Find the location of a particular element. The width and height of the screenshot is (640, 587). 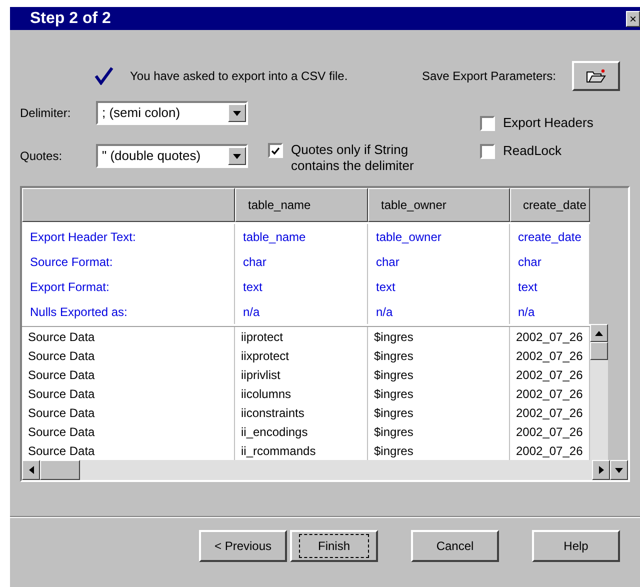

quotes-label: Quotes: is located at coordinates (42, 156).